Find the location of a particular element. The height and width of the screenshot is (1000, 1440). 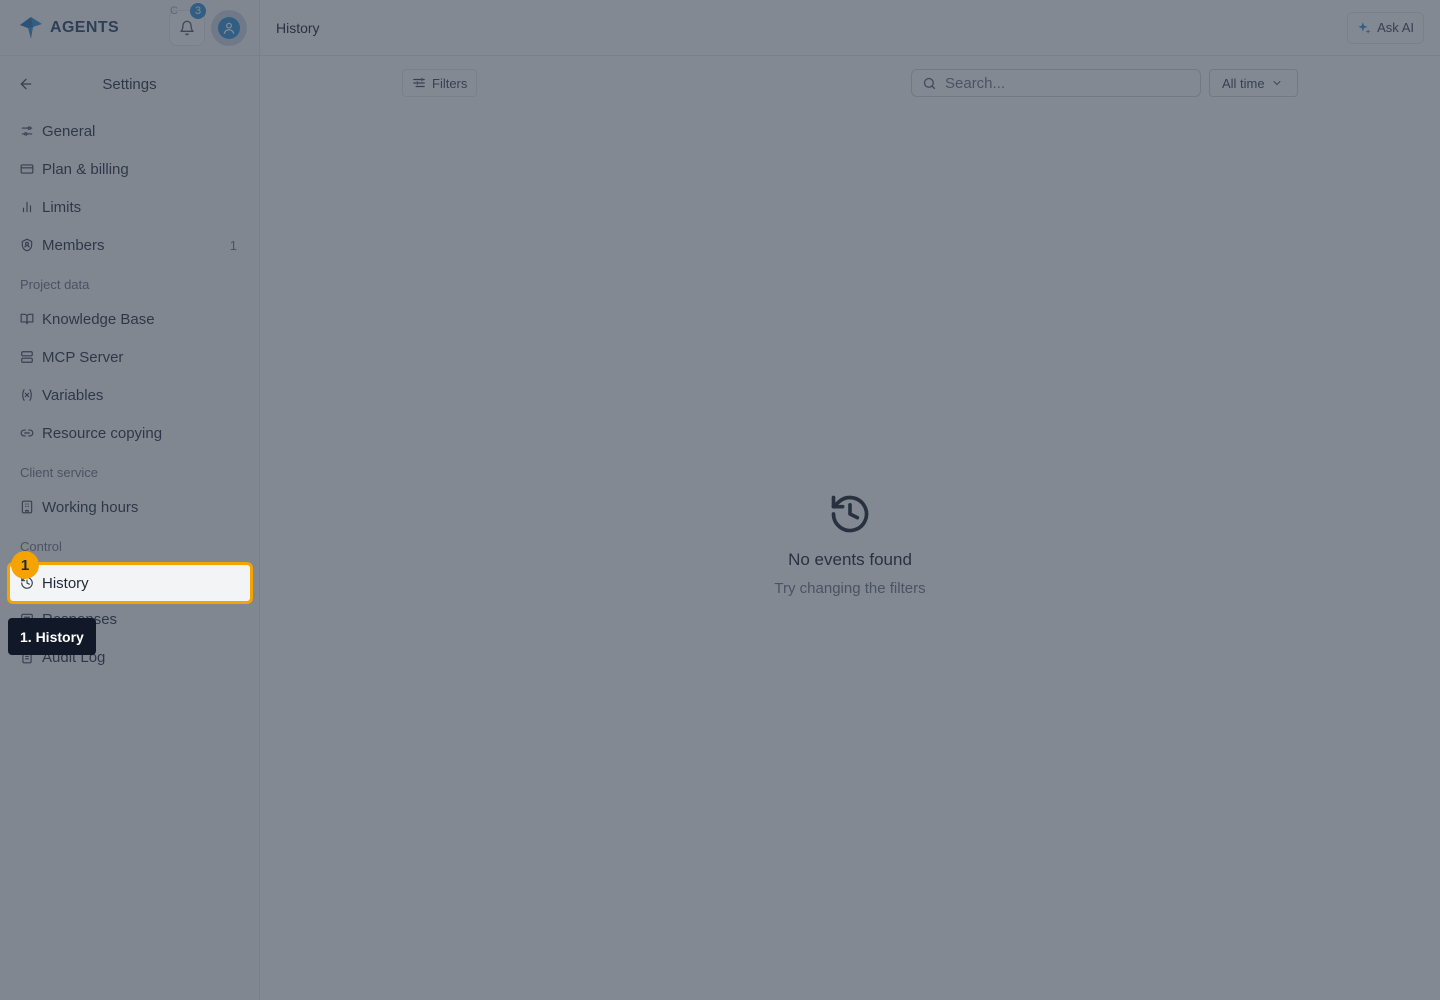

search-box is located at coordinates (1056, 83).